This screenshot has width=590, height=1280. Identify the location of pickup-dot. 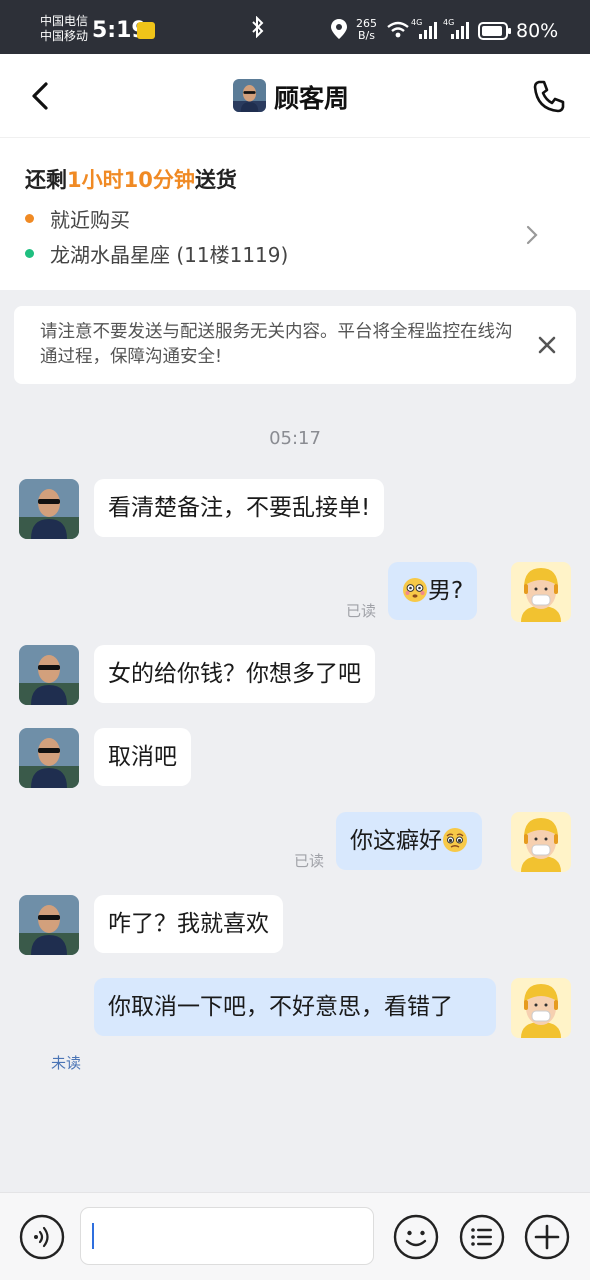
(29, 218).